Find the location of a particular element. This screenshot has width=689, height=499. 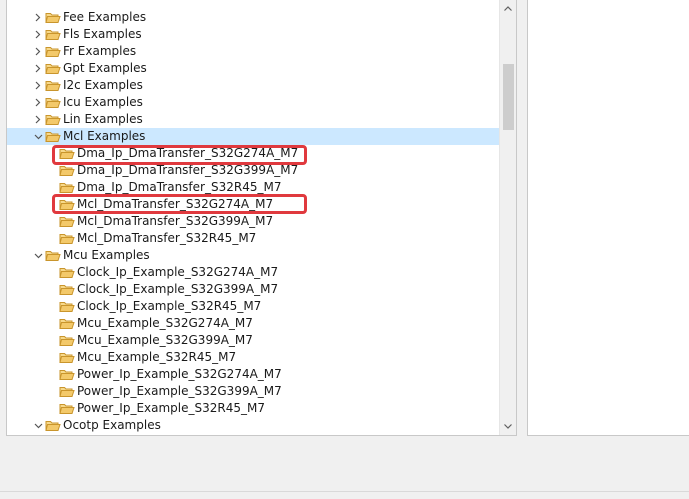

tree-item-label: Power_Ip_Example_S32G399A_M7 is located at coordinates (179, 391).